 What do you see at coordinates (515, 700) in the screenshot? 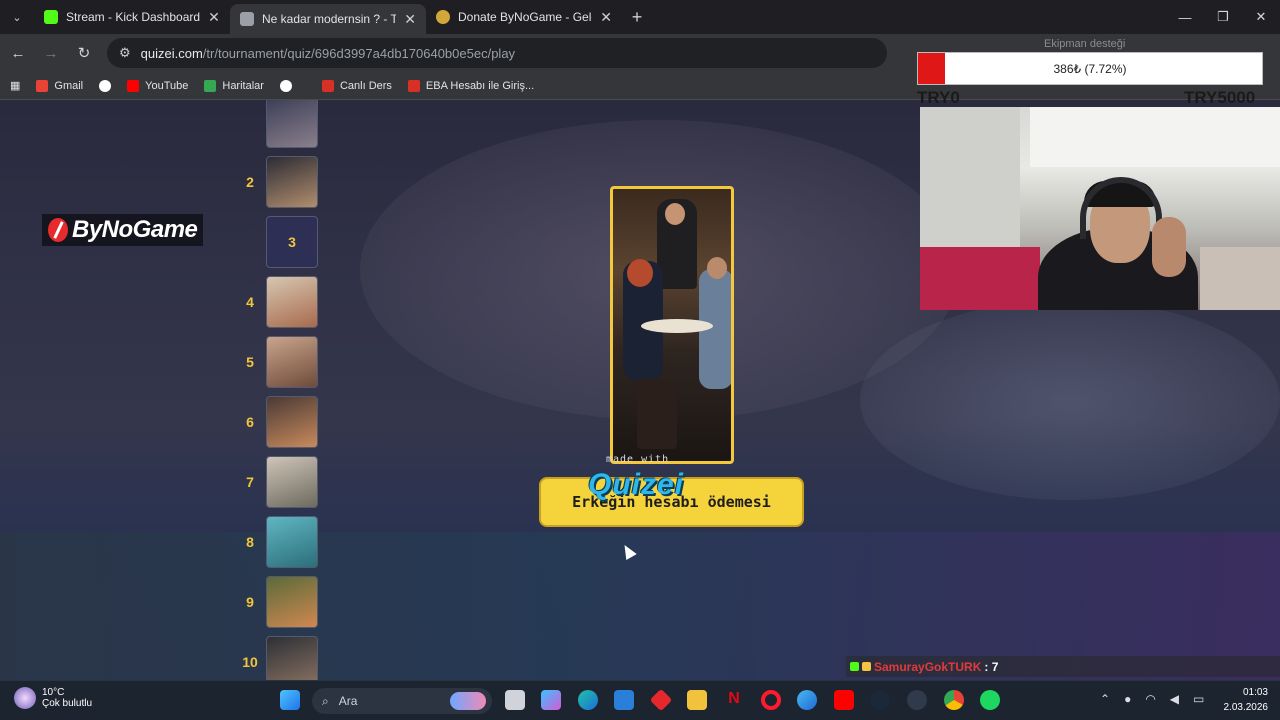
I see `task-view-icon` at bounding box center [515, 700].